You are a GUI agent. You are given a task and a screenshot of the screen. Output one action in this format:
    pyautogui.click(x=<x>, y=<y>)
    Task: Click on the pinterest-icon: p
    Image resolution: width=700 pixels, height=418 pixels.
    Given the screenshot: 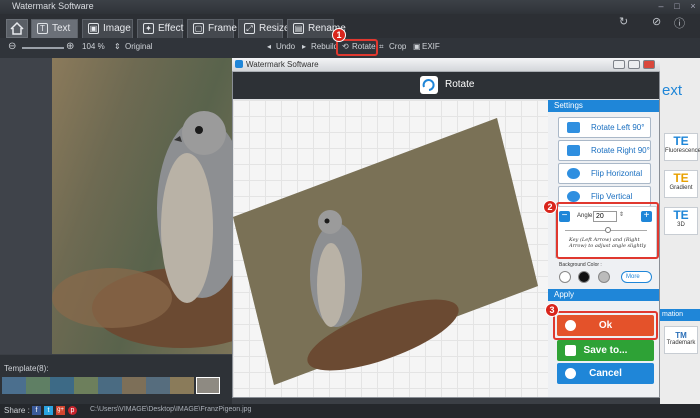 What is the action you would take?
    pyautogui.click(x=72, y=410)
    